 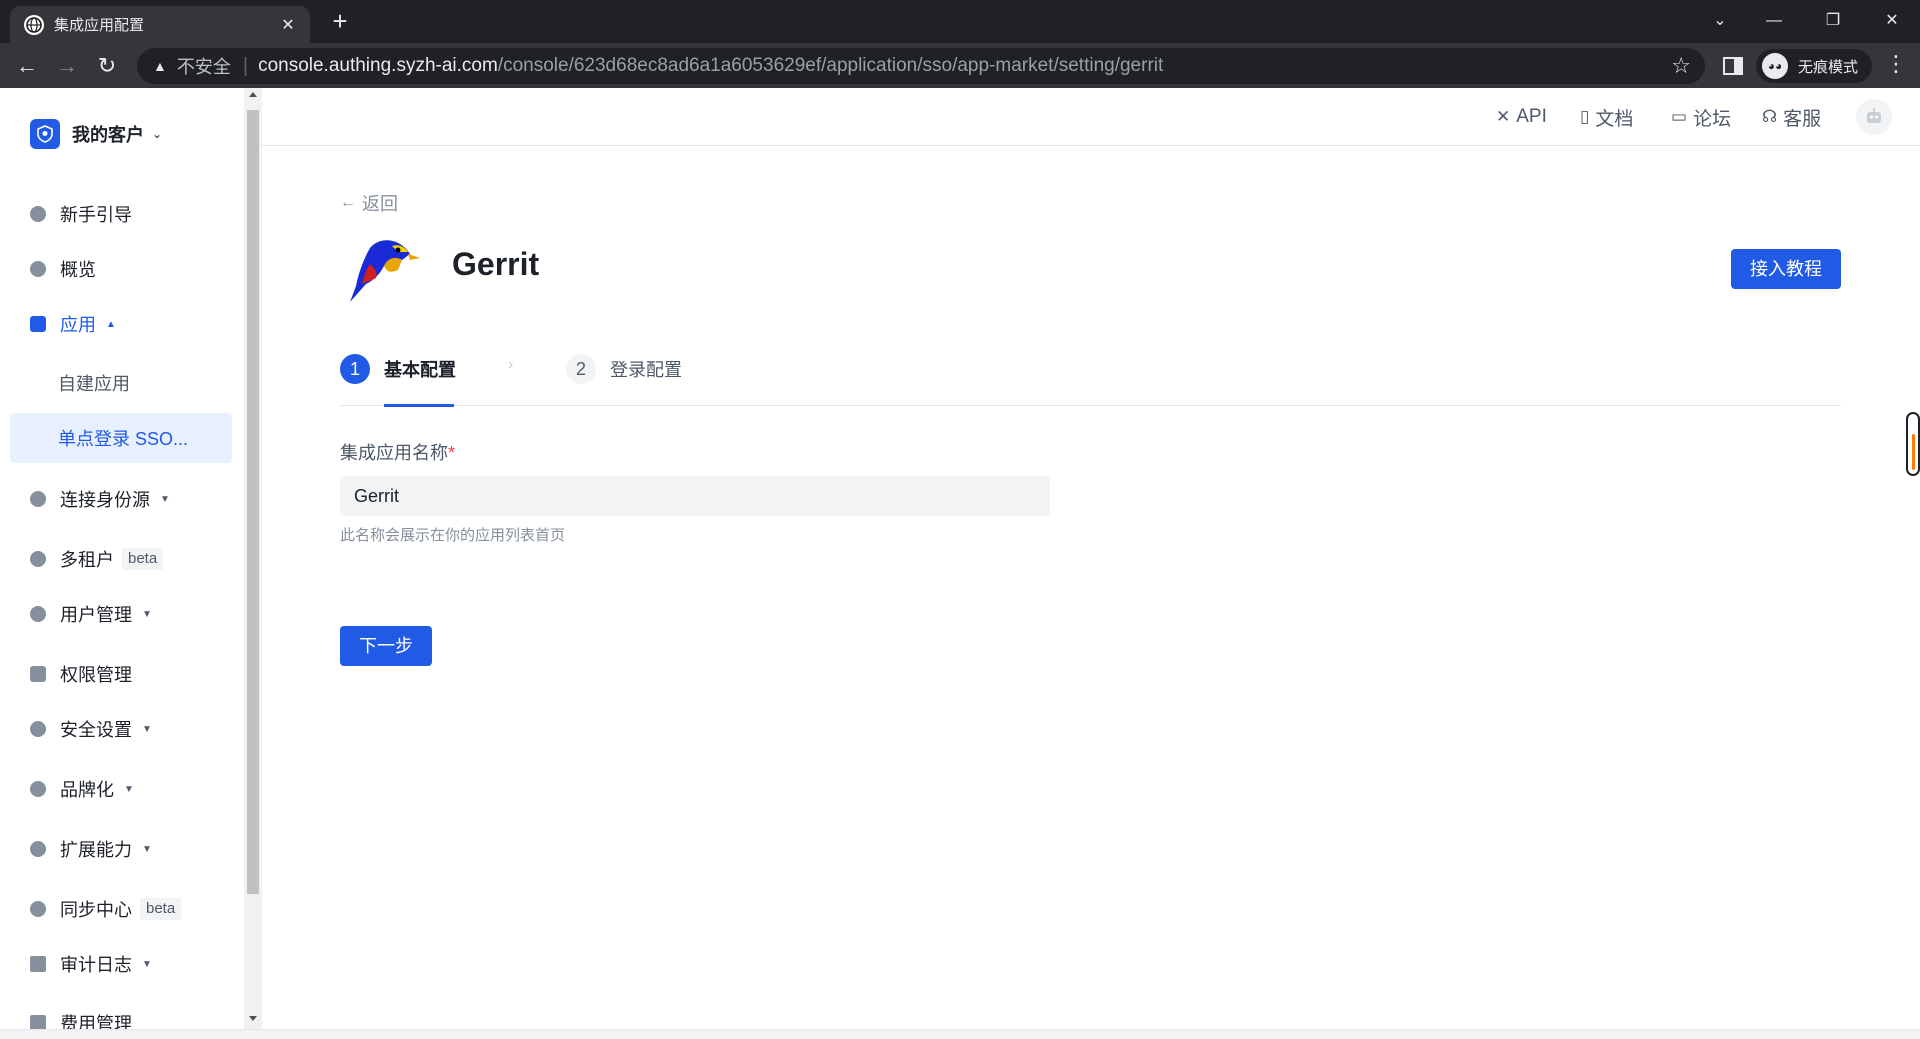 What do you see at coordinates (78, 325) in the screenshot?
I see `sidebar-item-label: 应用` at bounding box center [78, 325].